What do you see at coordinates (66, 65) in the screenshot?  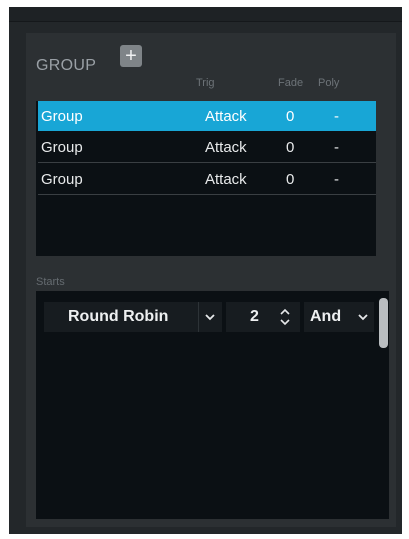 I see `group-title: GROUP` at bounding box center [66, 65].